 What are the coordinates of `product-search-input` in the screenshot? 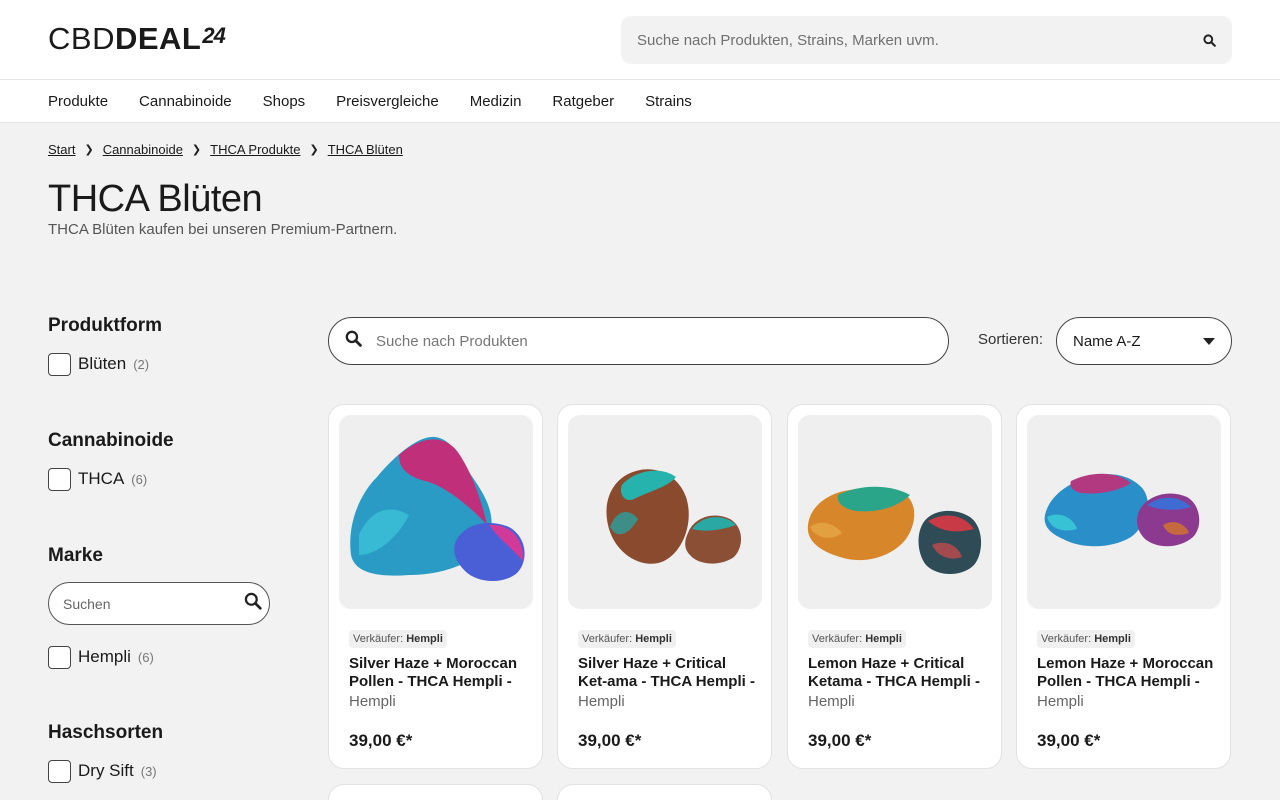 It's located at (653, 341).